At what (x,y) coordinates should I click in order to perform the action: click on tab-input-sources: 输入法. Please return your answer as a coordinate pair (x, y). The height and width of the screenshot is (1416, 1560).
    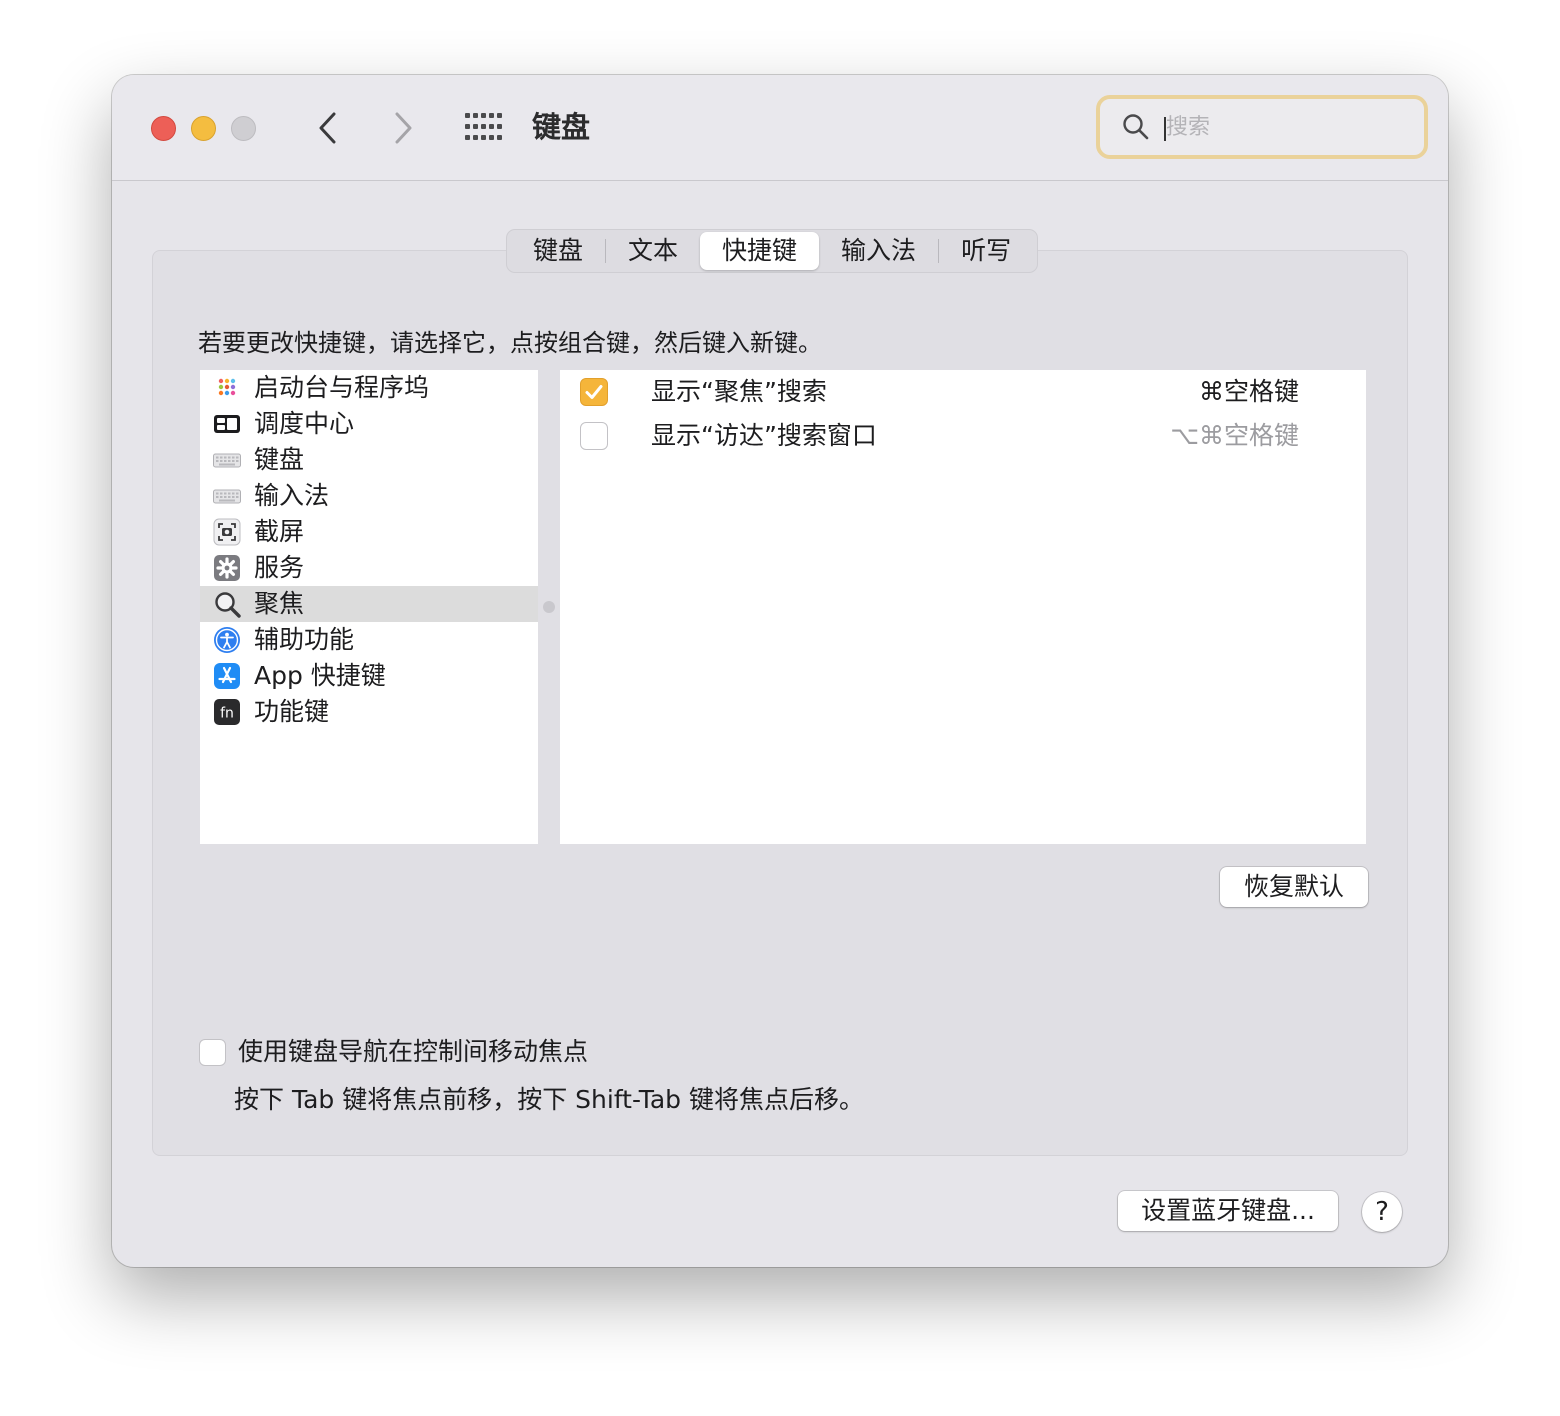
    Looking at the image, I should click on (878, 251).